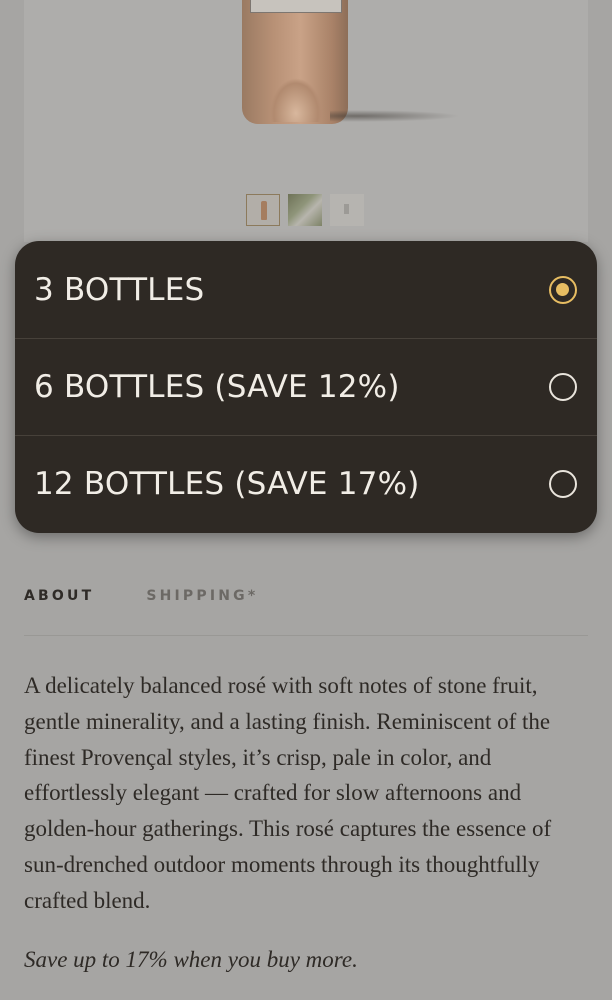 The height and width of the screenshot is (1000, 612). What do you see at coordinates (296, 6) in the screenshot?
I see `bottle-label-image` at bounding box center [296, 6].